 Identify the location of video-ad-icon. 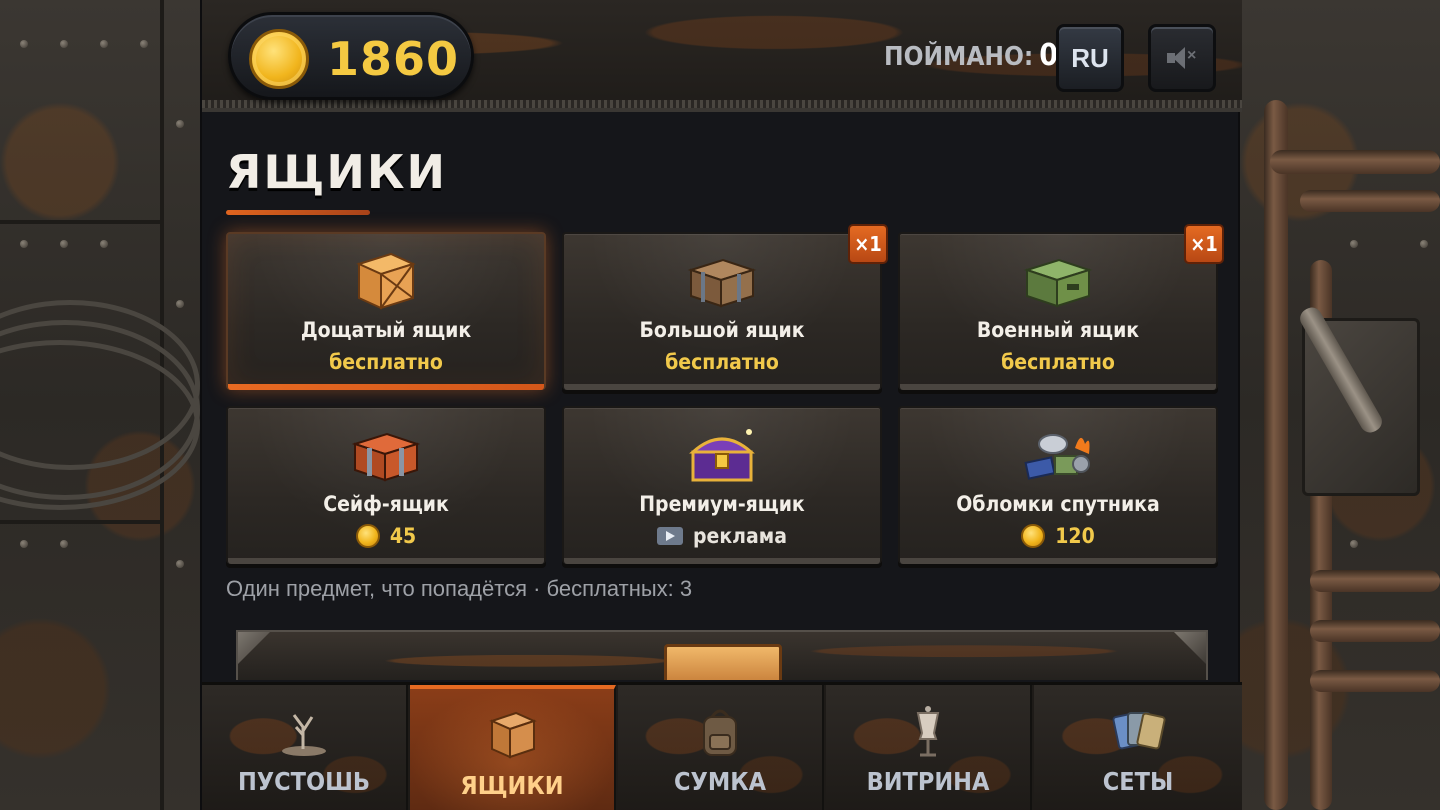
(670, 536).